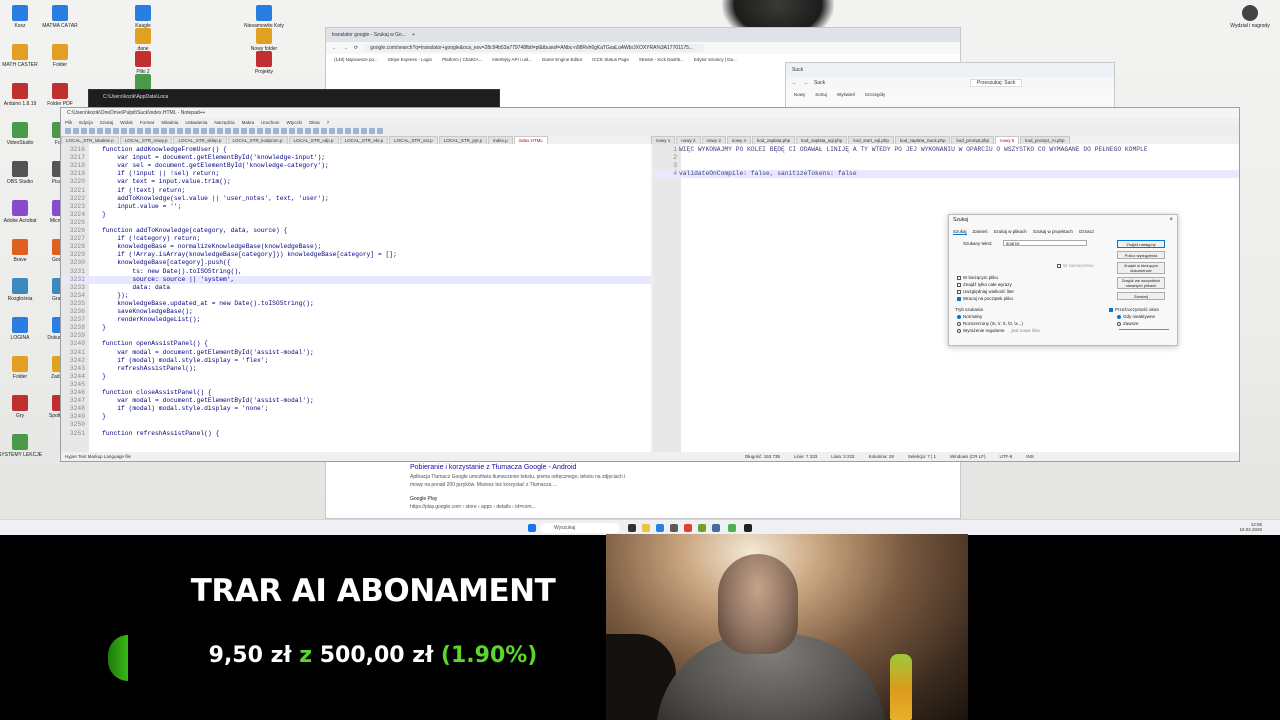 Image resolution: width=1280 pixels, height=720 pixels. I want to click on taskview-icon, so click(632, 528).